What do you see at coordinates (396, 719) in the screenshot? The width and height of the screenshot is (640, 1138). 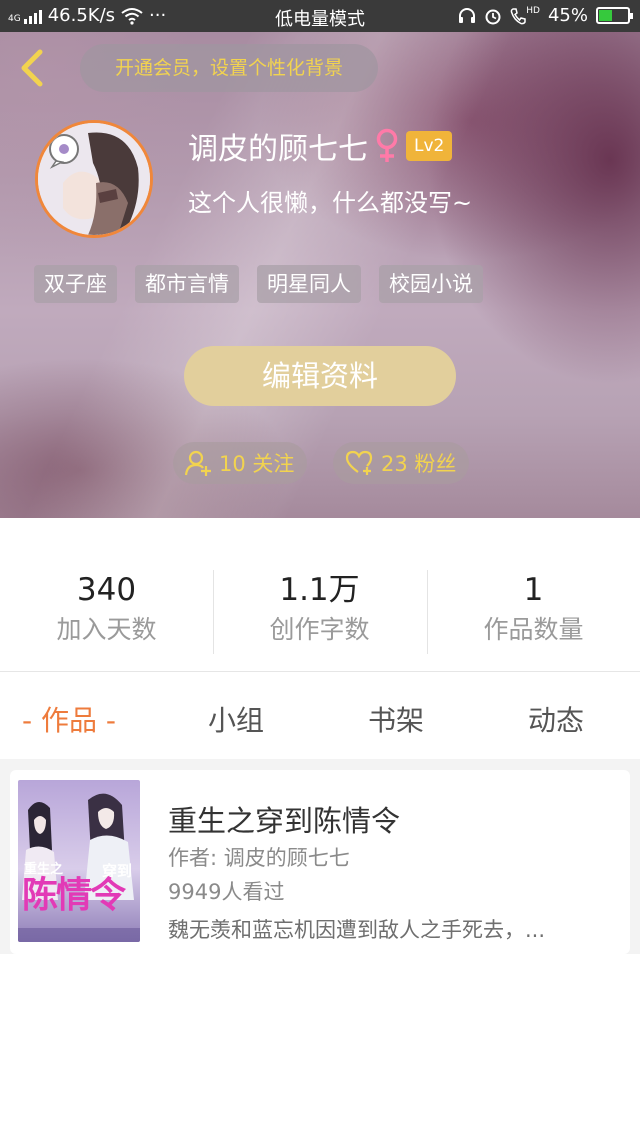 I see `tab-bookshelf: 书架` at bounding box center [396, 719].